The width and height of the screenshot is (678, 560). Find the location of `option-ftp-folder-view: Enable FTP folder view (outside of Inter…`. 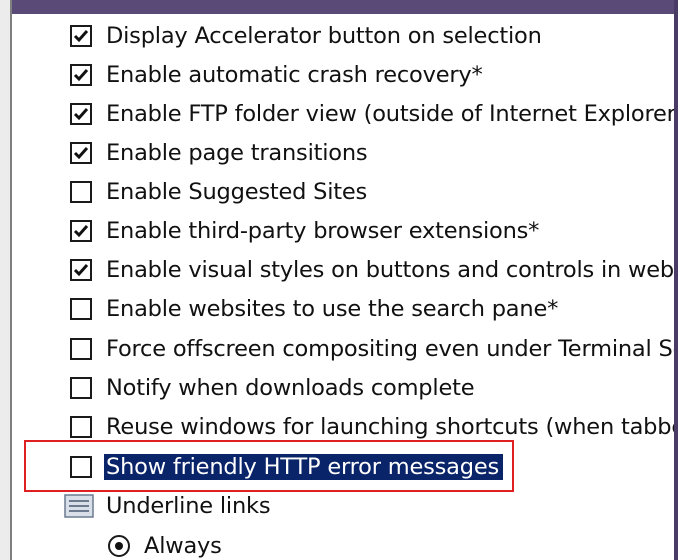

option-ftp-folder-view: Enable FTP folder view (outside of Inter… is located at coordinates (343, 113).